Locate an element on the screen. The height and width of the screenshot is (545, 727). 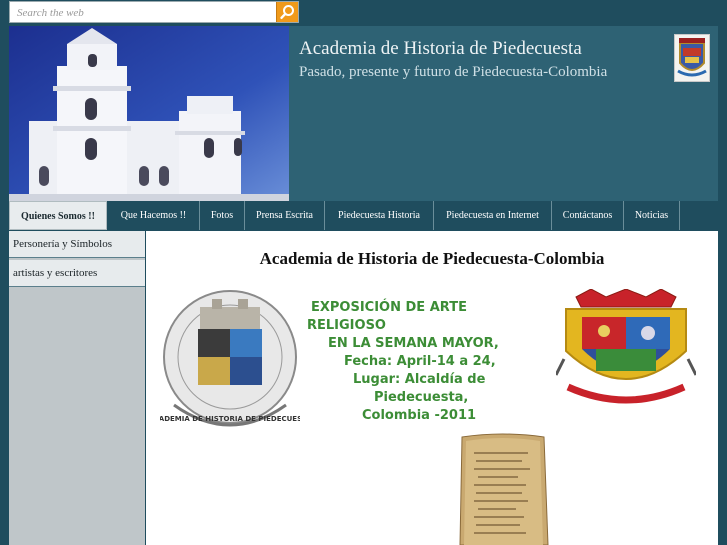
nav-fotos: Fotos is located at coordinates (222, 215).